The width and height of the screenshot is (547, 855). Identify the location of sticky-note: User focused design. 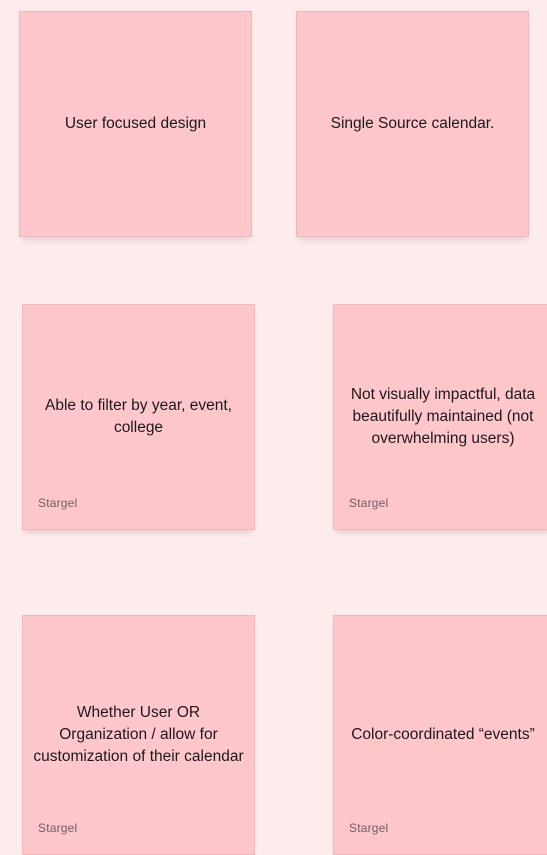
(135, 124).